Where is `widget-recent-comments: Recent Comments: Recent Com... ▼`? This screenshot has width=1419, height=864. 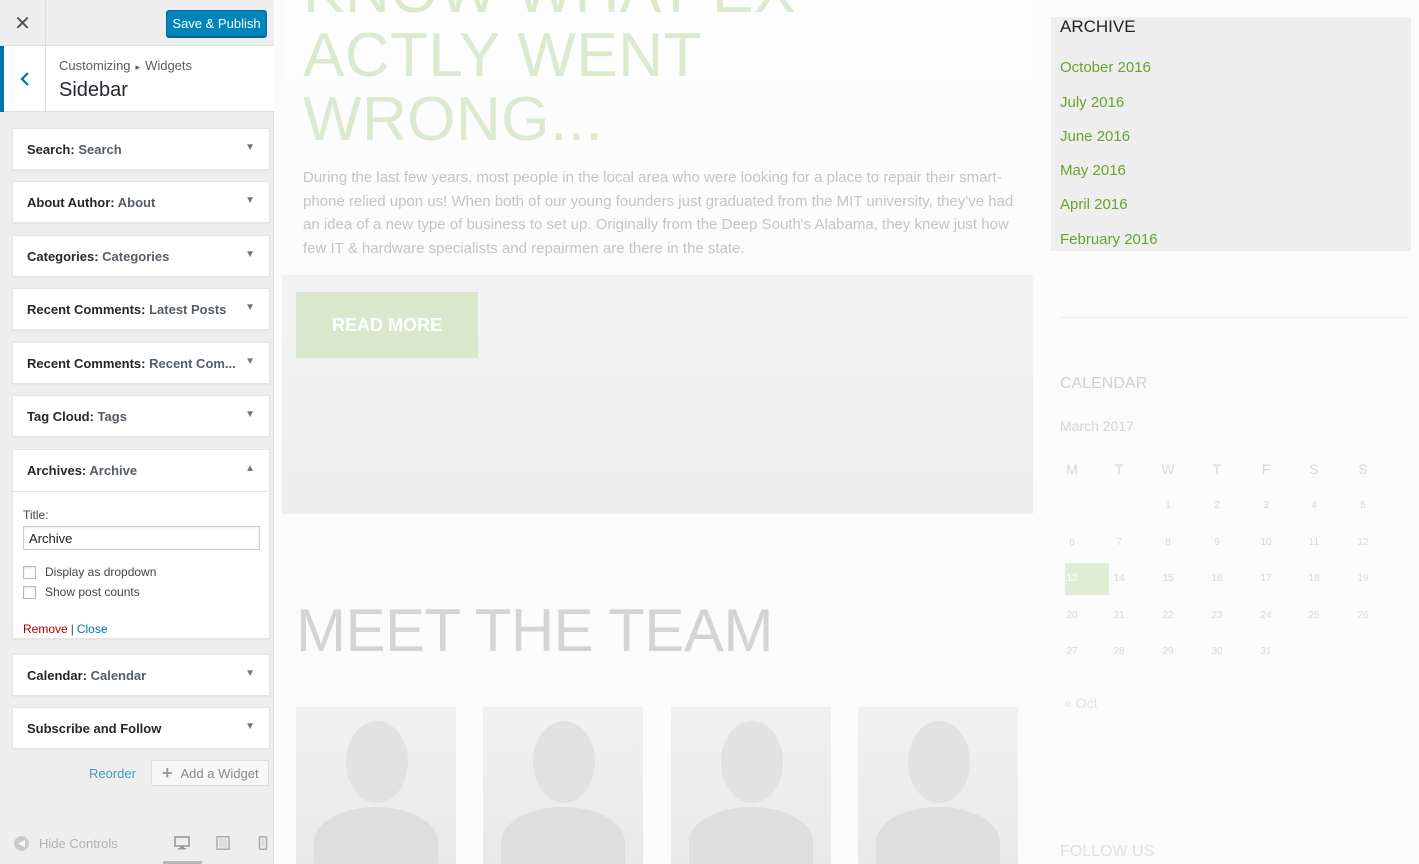
widget-recent-comments: Recent Comments: Recent Com... ▼ is located at coordinates (141, 363).